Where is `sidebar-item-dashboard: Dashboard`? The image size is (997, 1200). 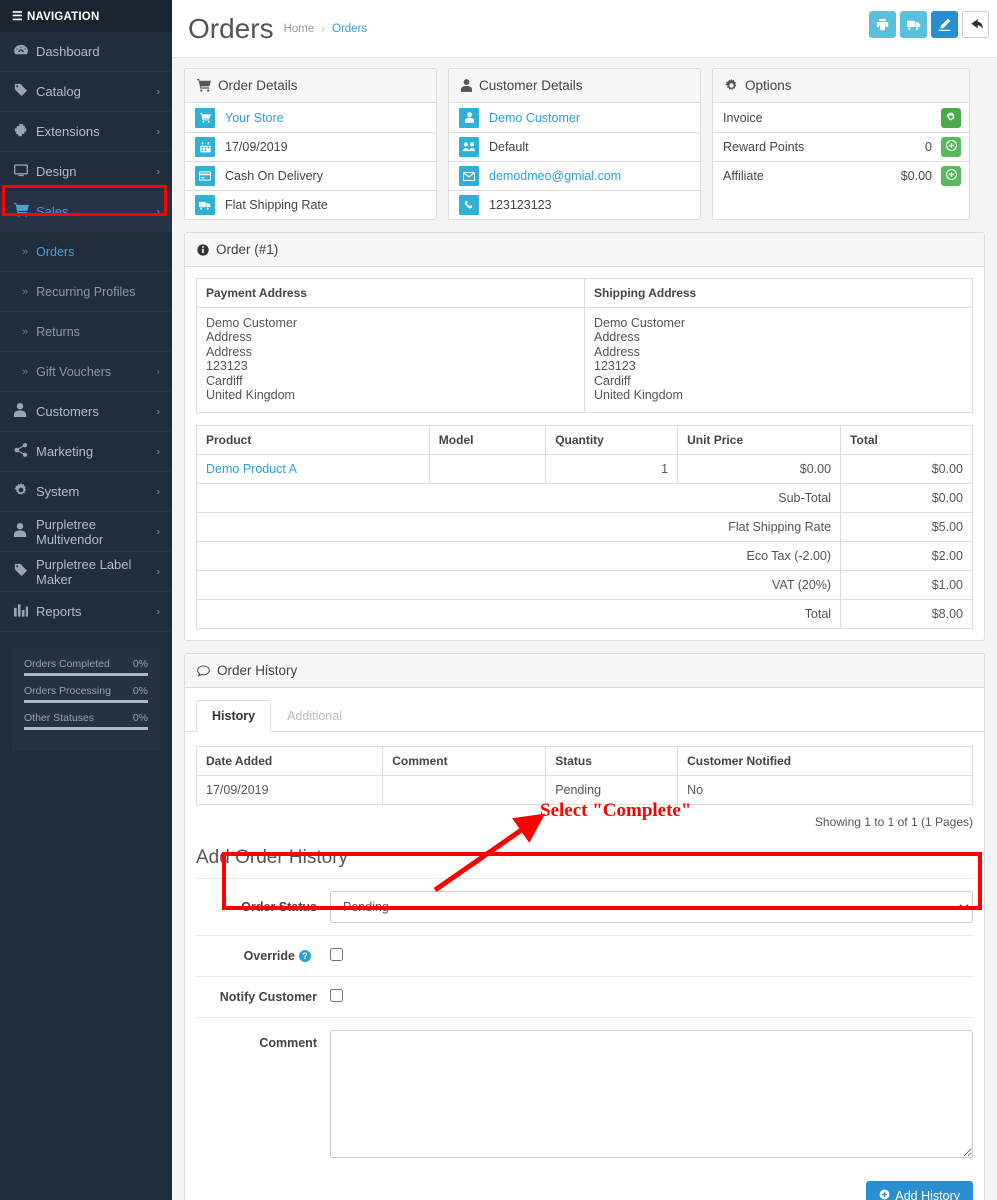 sidebar-item-dashboard: Dashboard is located at coordinates (86, 52).